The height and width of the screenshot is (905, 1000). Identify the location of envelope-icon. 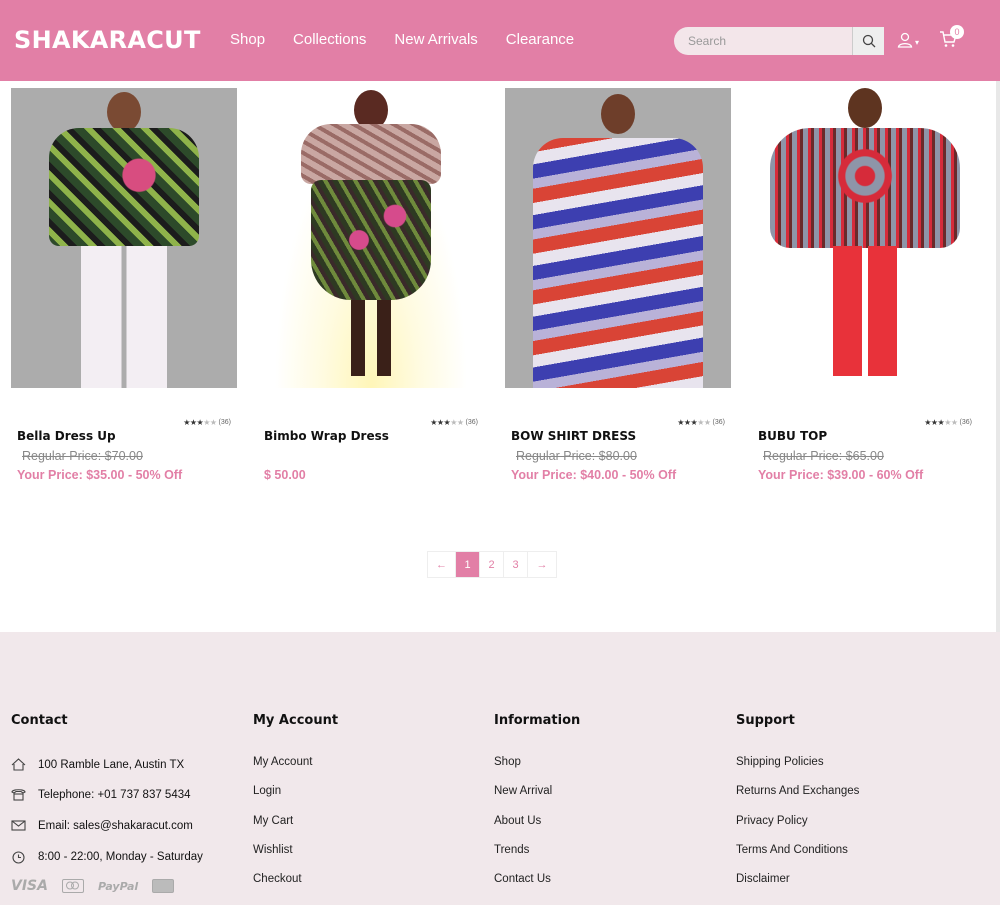
(18, 825).